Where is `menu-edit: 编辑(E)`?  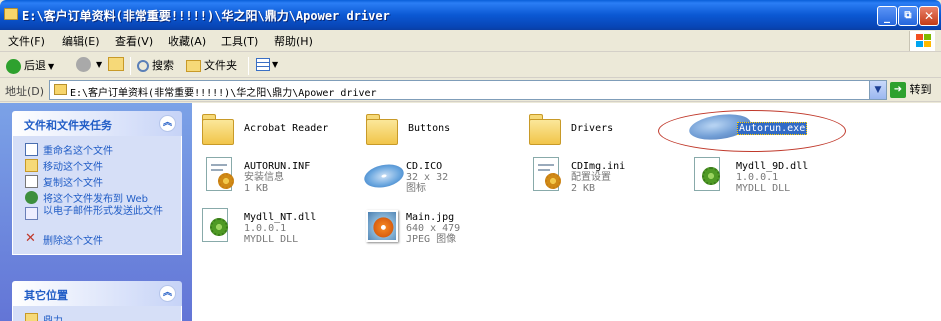
menu-edit: 编辑(E) is located at coordinates (81, 41).